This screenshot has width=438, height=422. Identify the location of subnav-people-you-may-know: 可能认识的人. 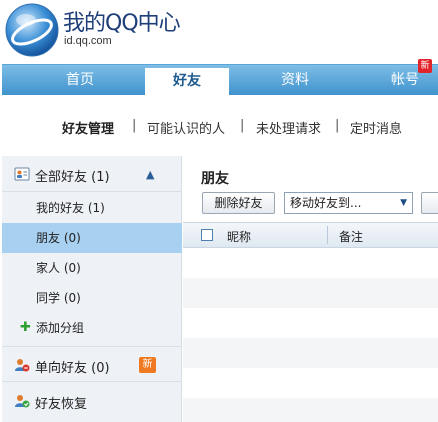
(186, 127).